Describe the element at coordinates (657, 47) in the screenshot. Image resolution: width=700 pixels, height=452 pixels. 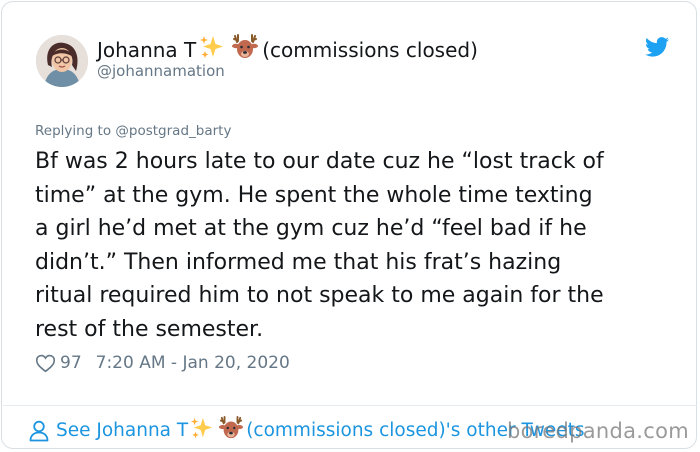
I see `twitter-bird-icon` at that location.